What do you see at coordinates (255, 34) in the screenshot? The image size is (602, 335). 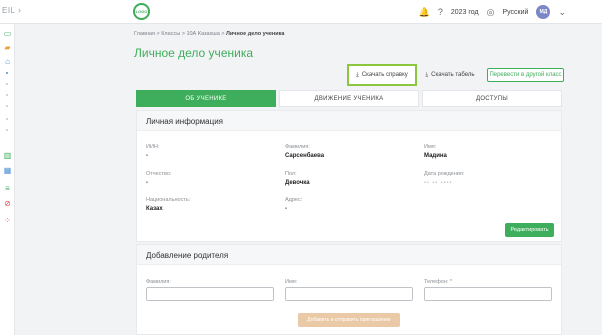 I see `breadcrumb-current: Личное дело ученика` at bounding box center [255, 34].